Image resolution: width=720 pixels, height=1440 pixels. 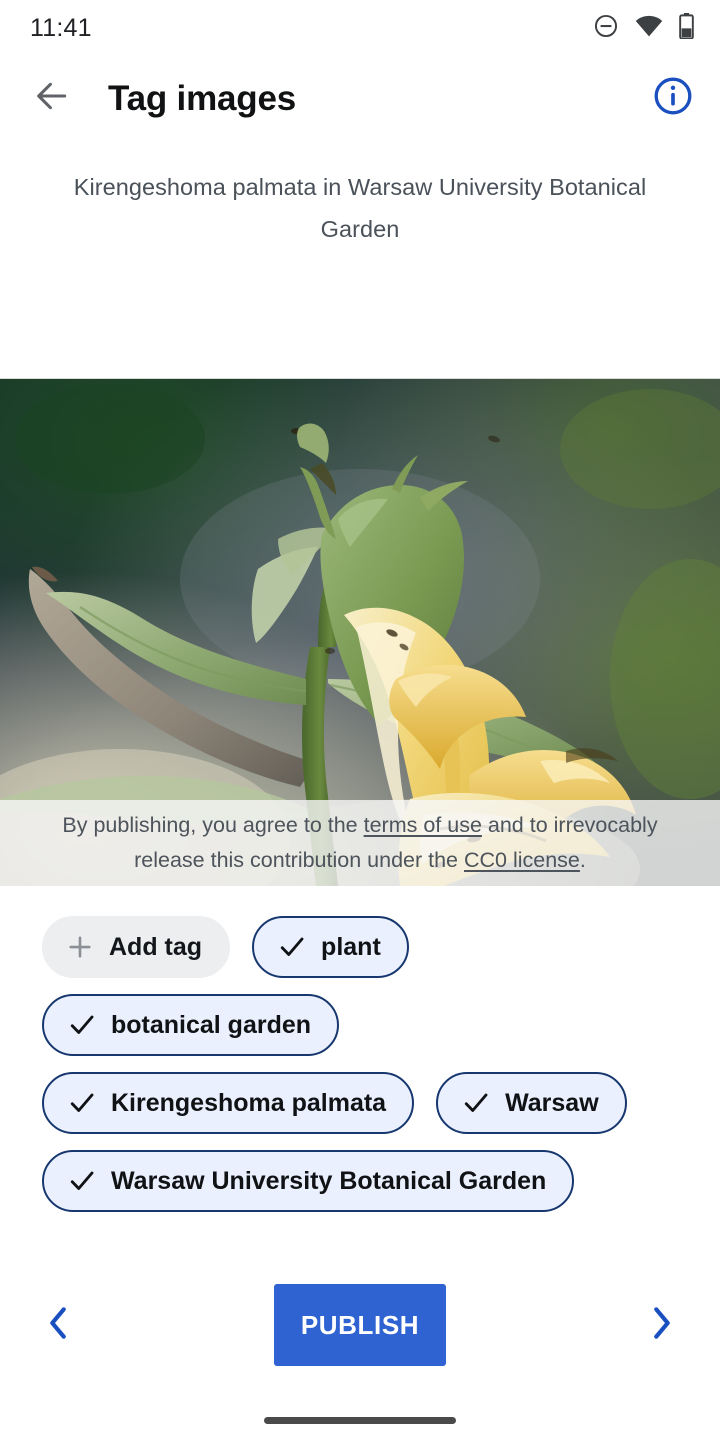 What do you see at coordinates (213, 825) in the screenshot?
I see `license-prefix: By publishing, you agree to the` at bounding box center [213, 825].